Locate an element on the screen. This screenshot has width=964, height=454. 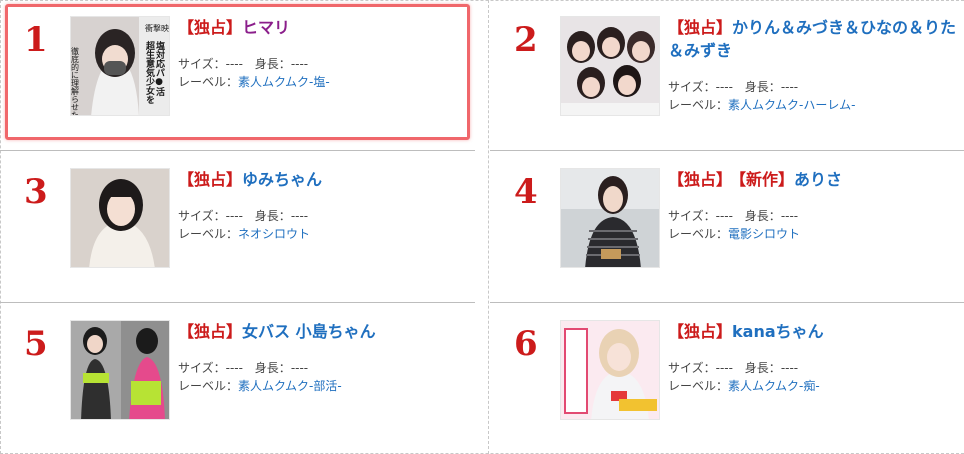
label-link: 素人ムクムク-塩- is located at coordinates (284, 82).